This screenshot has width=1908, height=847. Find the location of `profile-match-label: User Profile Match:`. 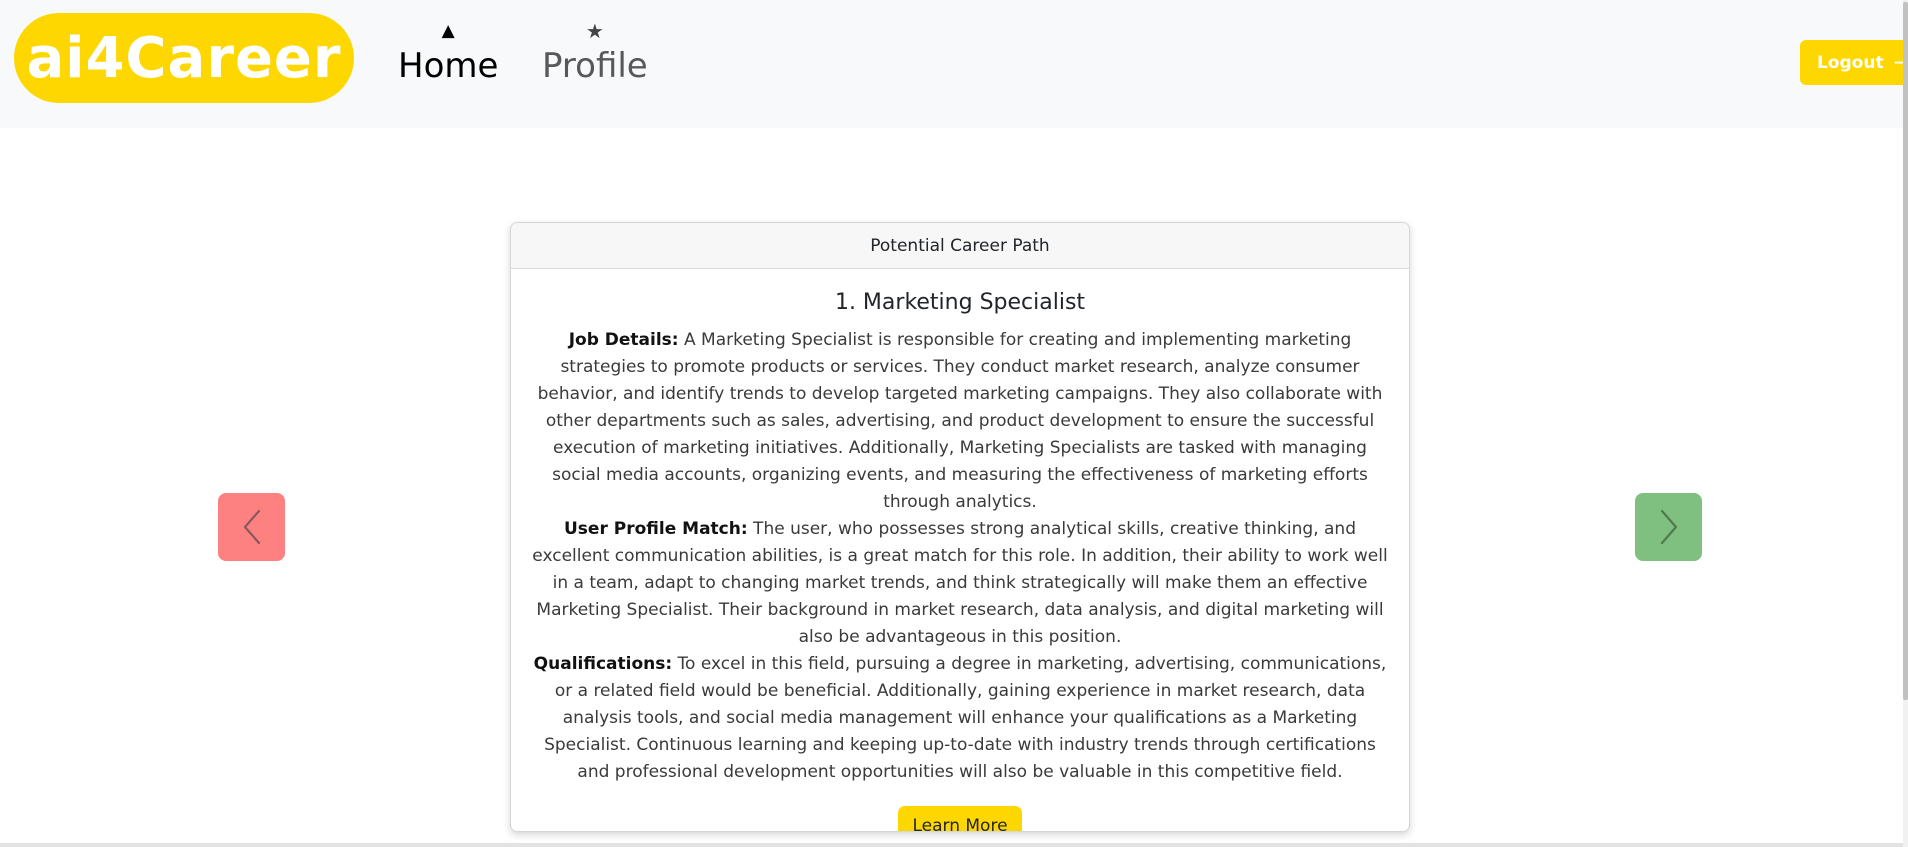

profile-match-label: User Profile Match: is located at coordinates (656, 529).